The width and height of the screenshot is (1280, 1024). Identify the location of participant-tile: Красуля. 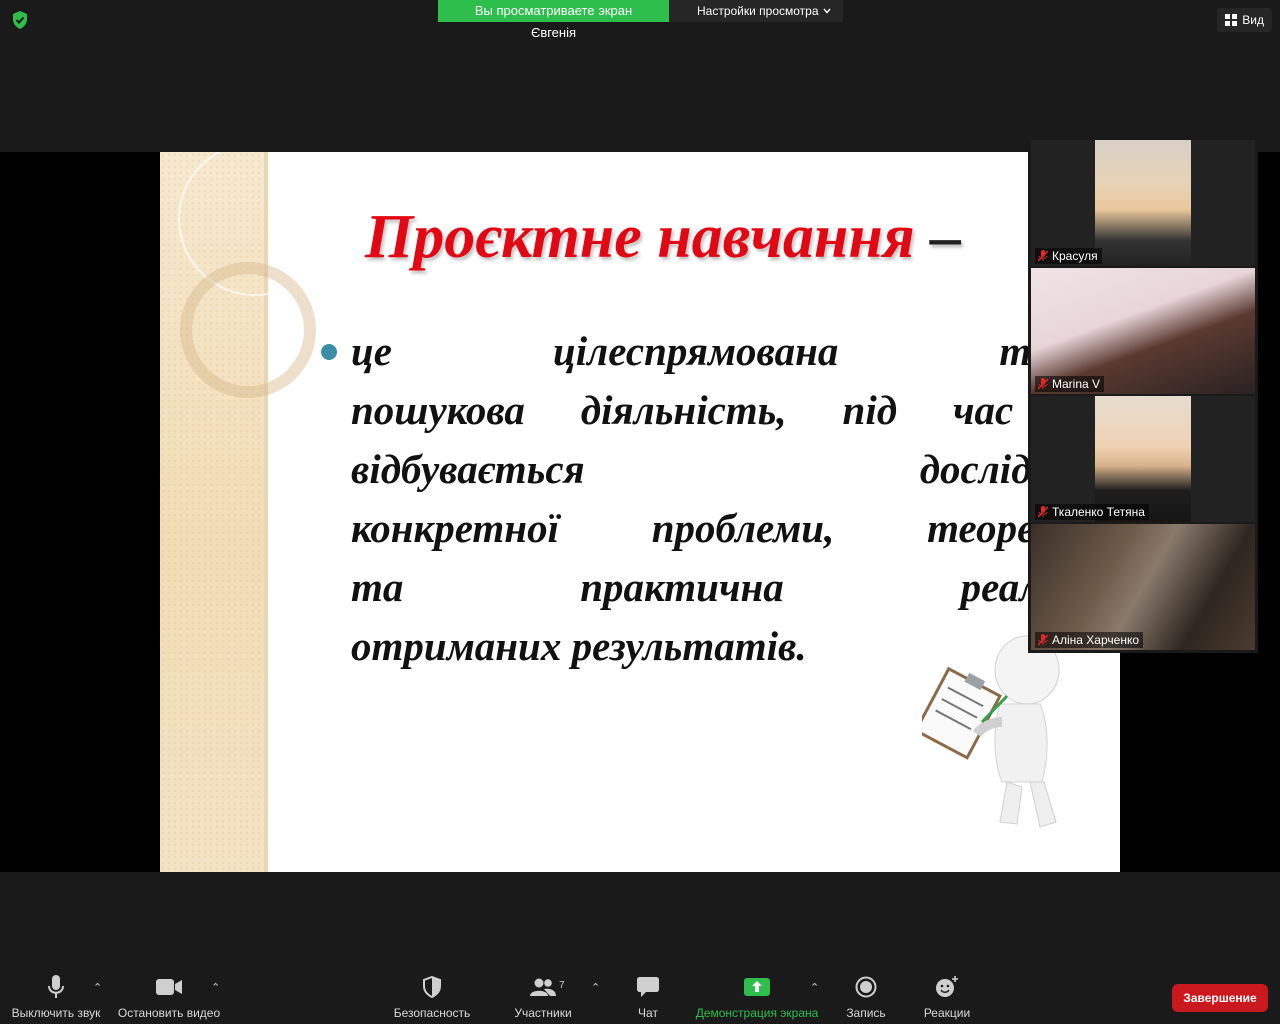
(1143, 203).